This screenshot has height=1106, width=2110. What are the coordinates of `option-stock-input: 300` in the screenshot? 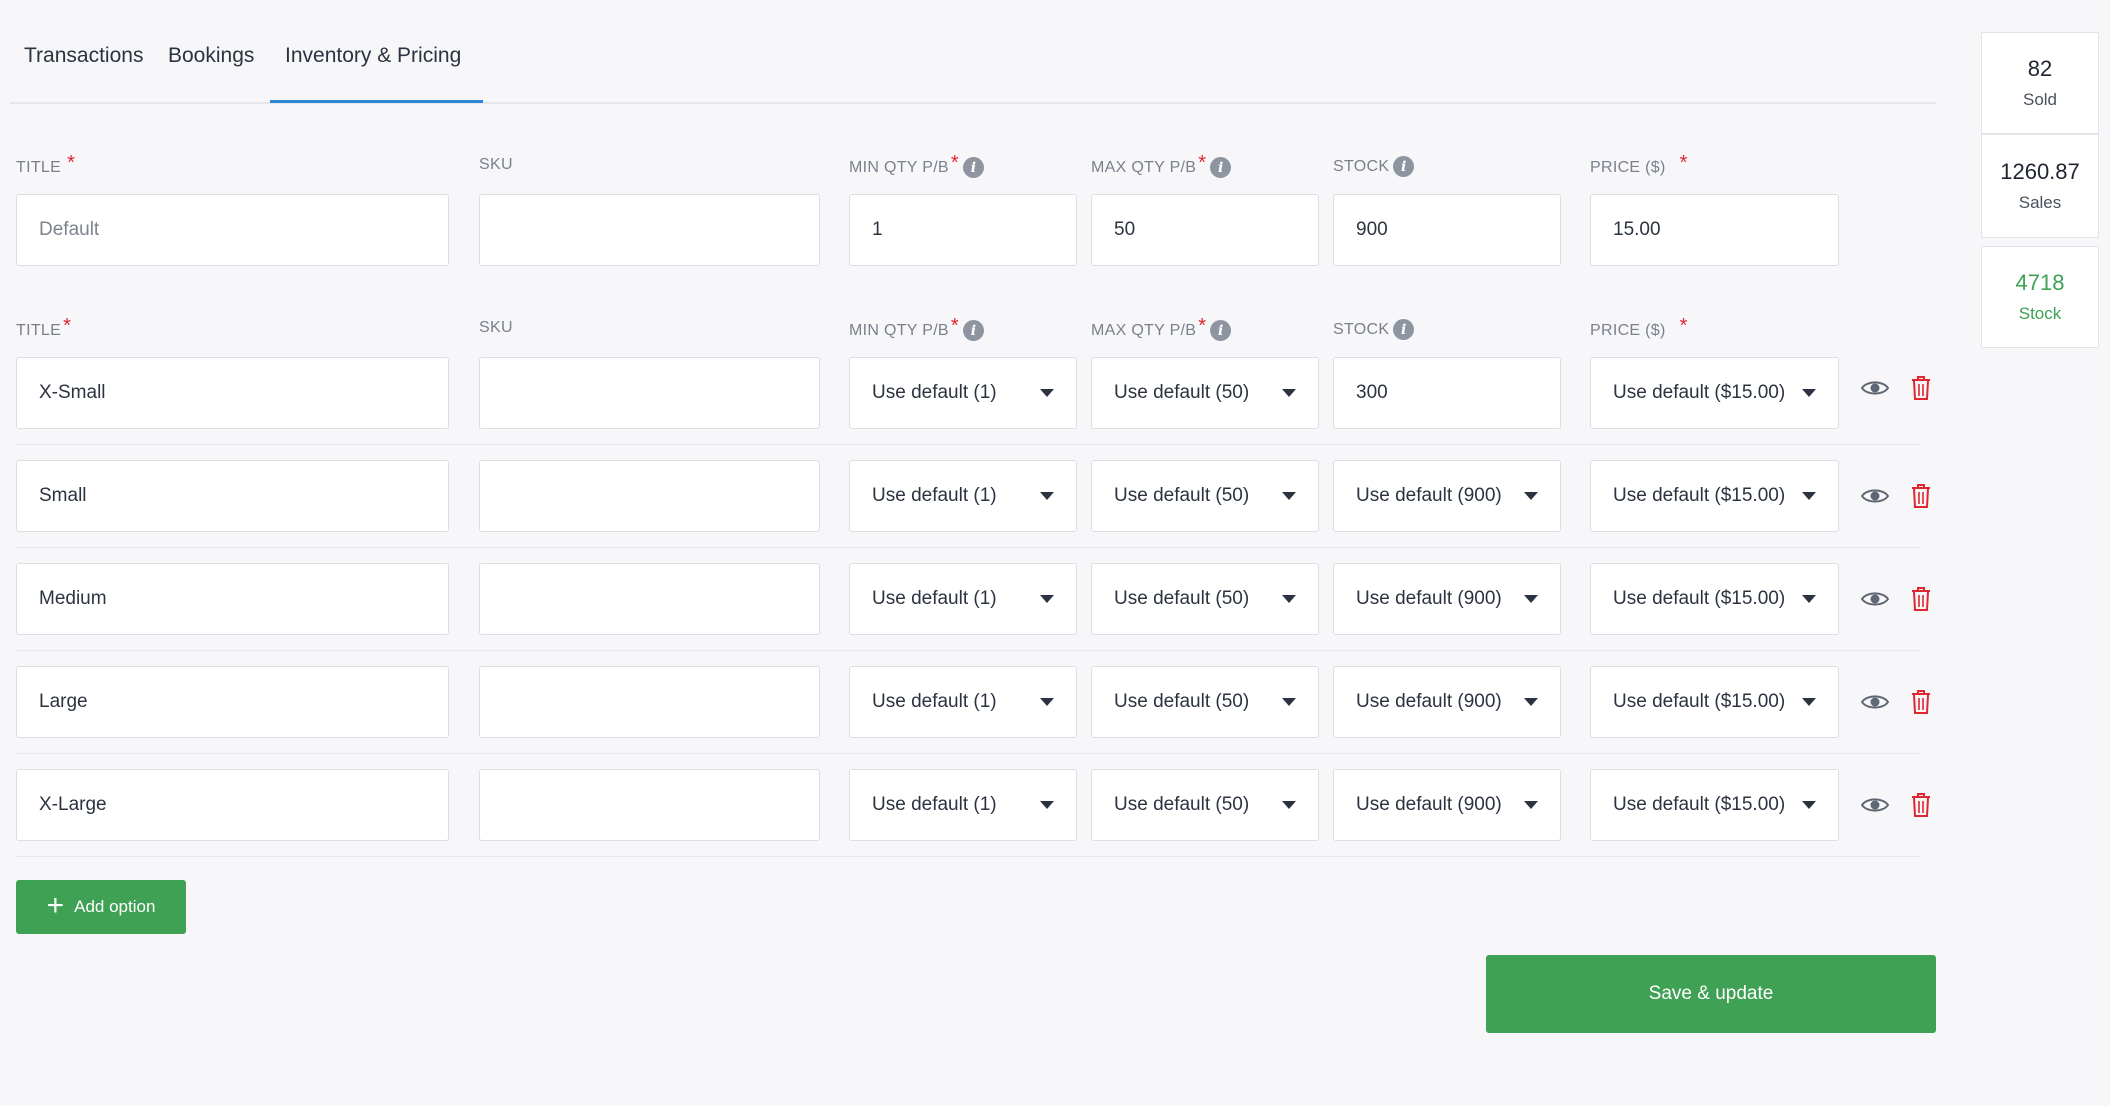 It's located at (1447, 393).